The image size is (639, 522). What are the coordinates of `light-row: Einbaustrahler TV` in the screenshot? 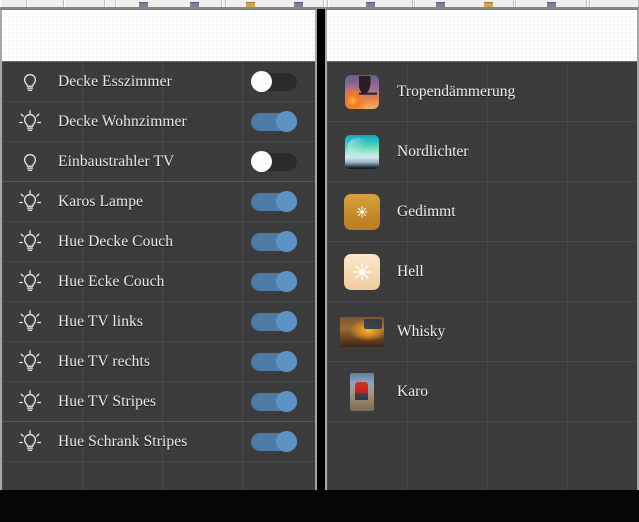 It's located at (158, 162).